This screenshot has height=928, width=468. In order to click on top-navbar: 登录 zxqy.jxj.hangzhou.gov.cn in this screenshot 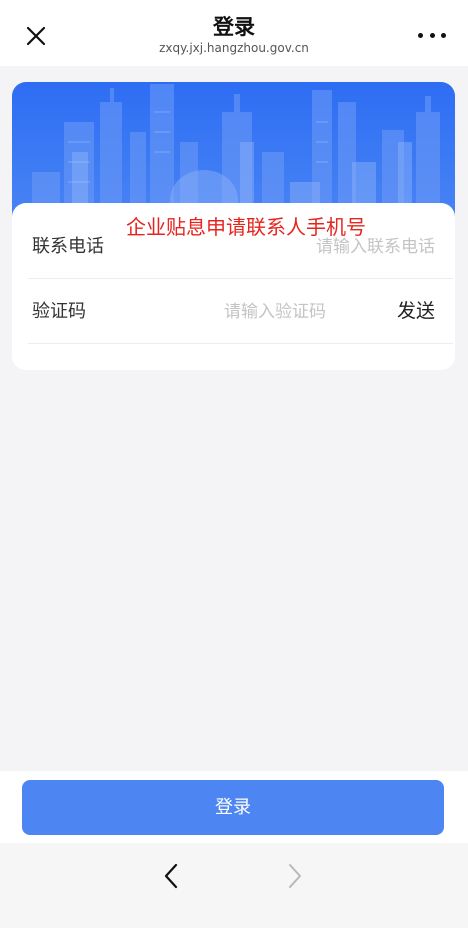, I will do `click(234, 33)`.